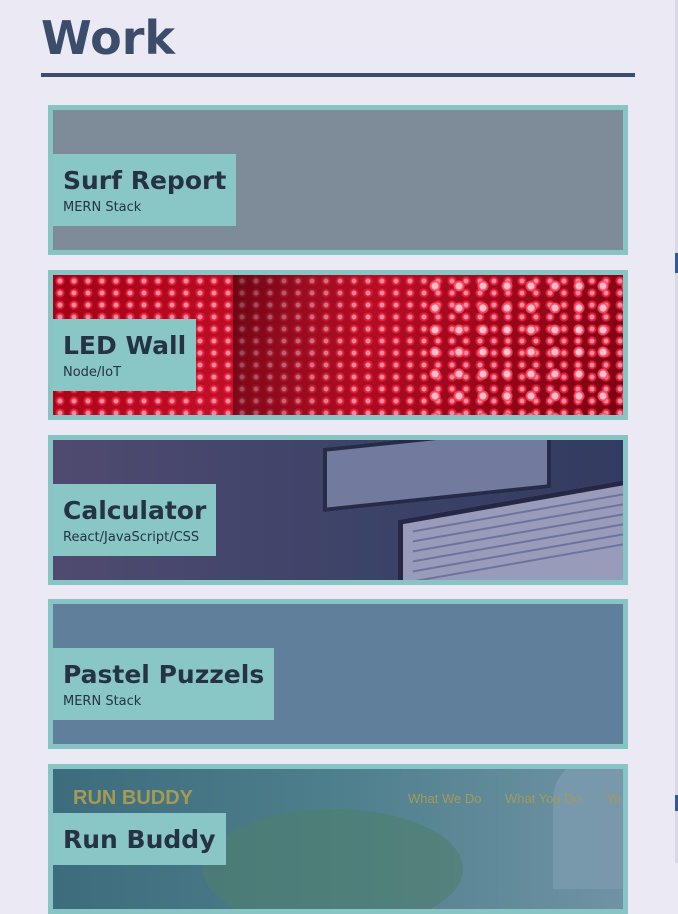 This screenshot has height=914, width=678. Describe the element at coordinates (338, 180) in the screenshot. I see `project-card-surf-report: Surf Report MERN Stack` at that location.